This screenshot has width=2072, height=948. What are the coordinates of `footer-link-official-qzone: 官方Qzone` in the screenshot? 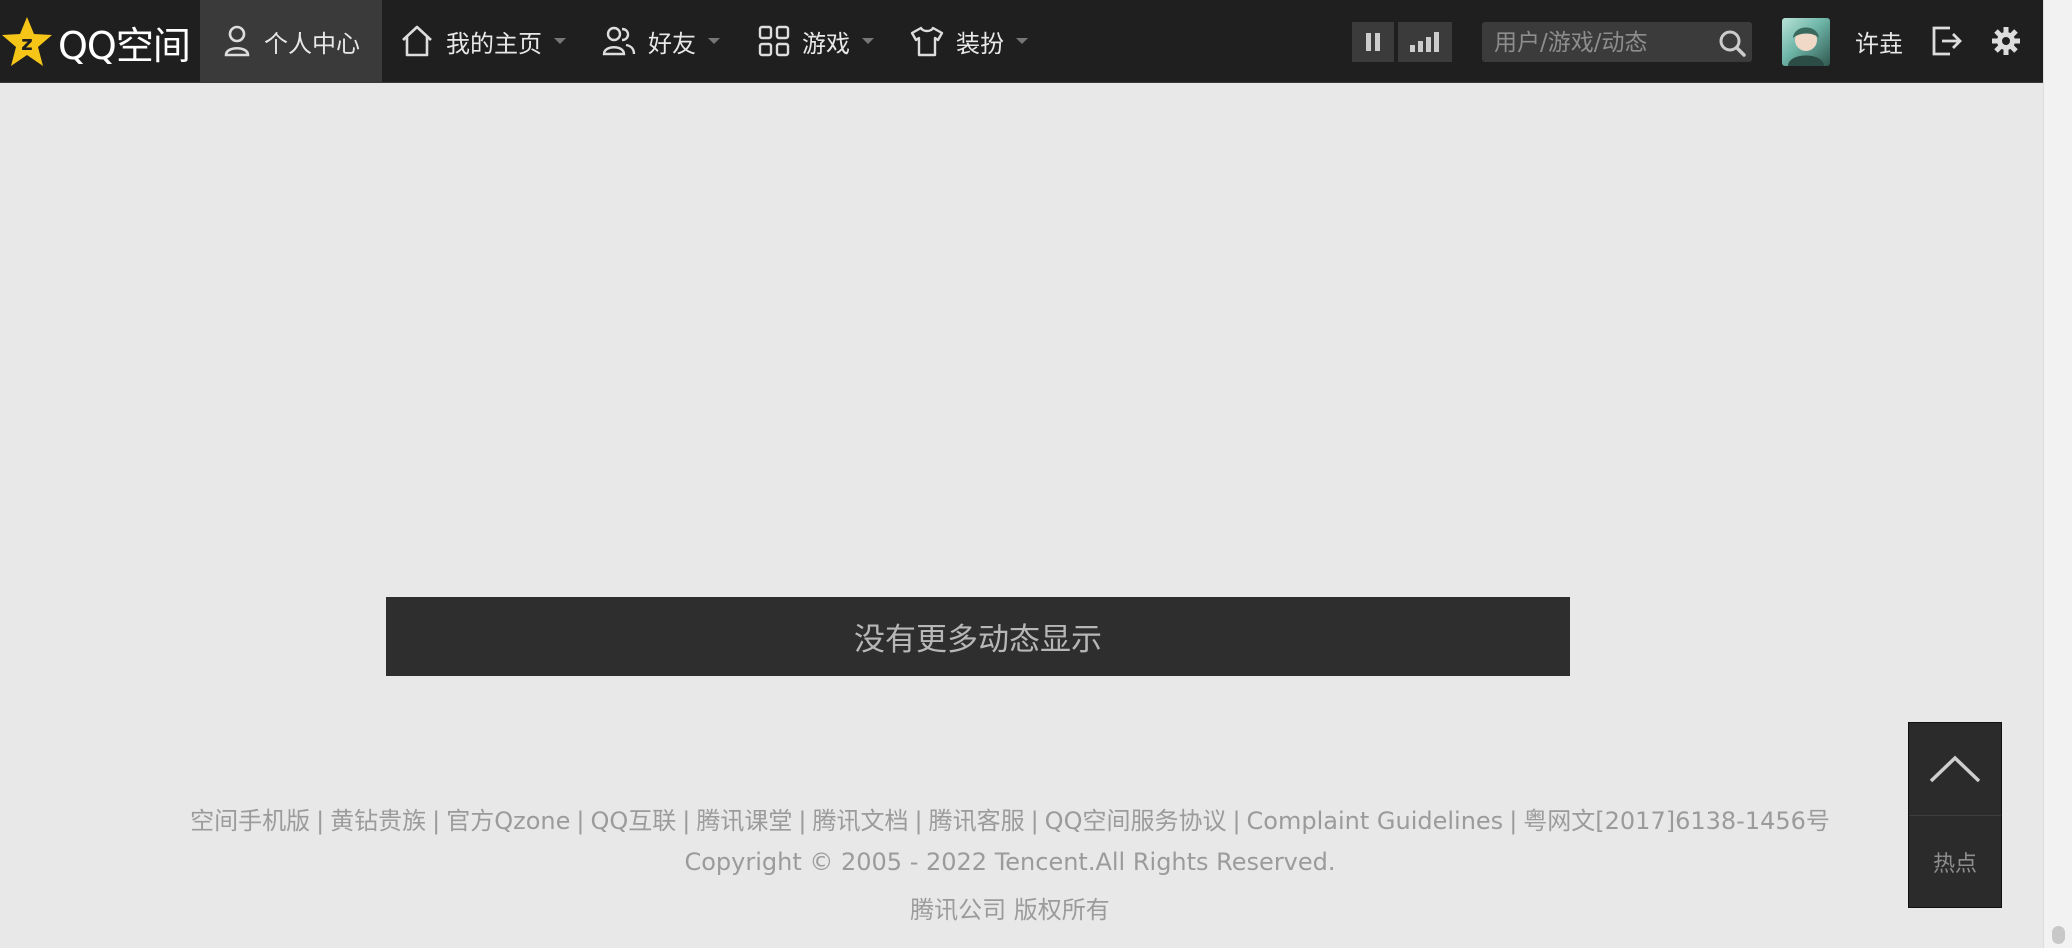 It's located at (508, 821).